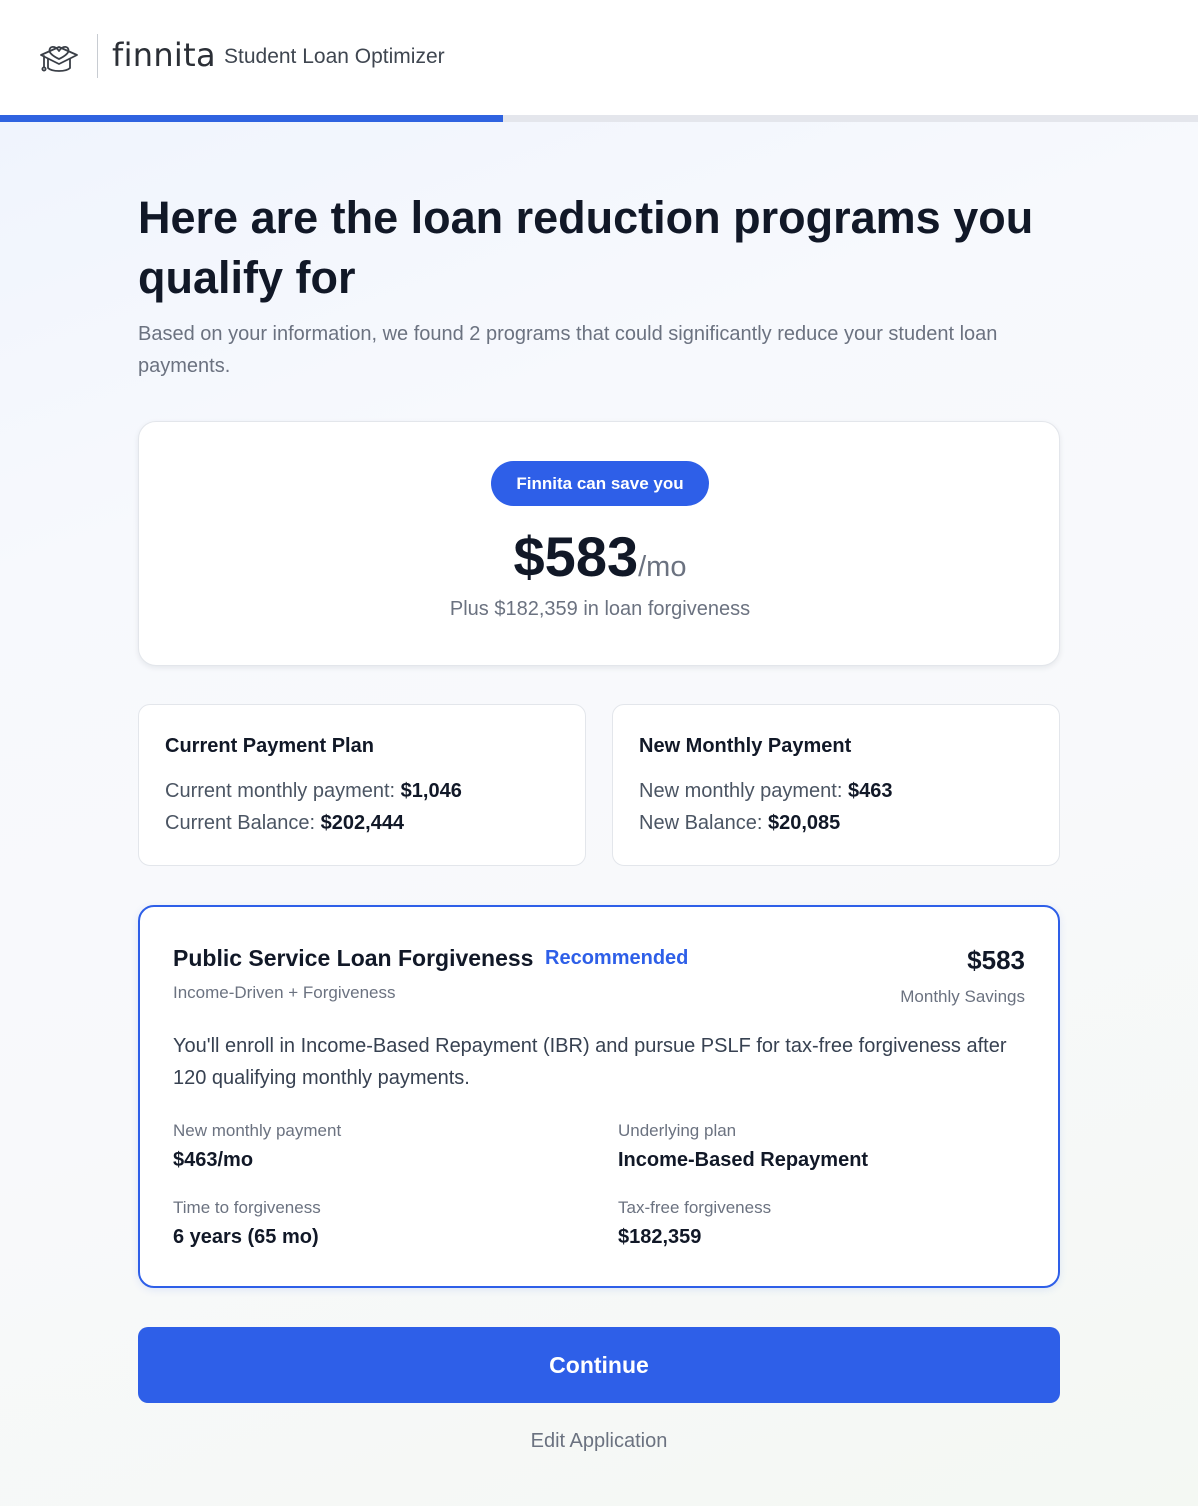  What do you see at coordinates (870, 791) in the screenshot?
I see `new-payment-value: $463` at bounding box center [870, 791].